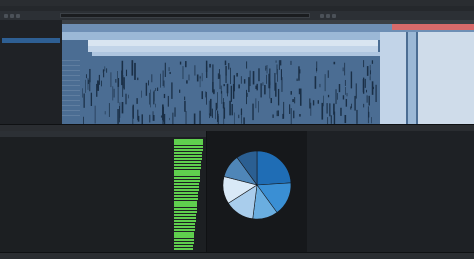 The image size is (474, 259). What do you see at coordinates (31, 72) in the screenshot?
I see `session-panel` at bounding box center [31, 72].